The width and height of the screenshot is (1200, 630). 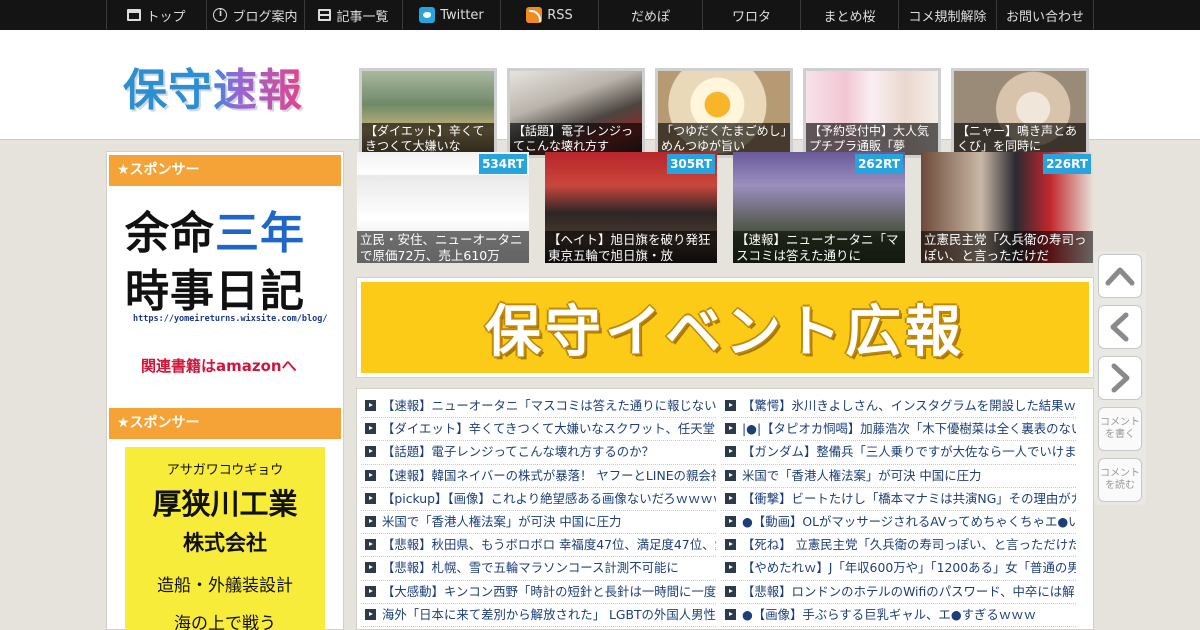 What do you see at coordinates (872, 139) in the screenshot?
I see `thumb-caption: 【予約受付中】大人気プチプラ通販「夢` at bounding box center [872, 139].